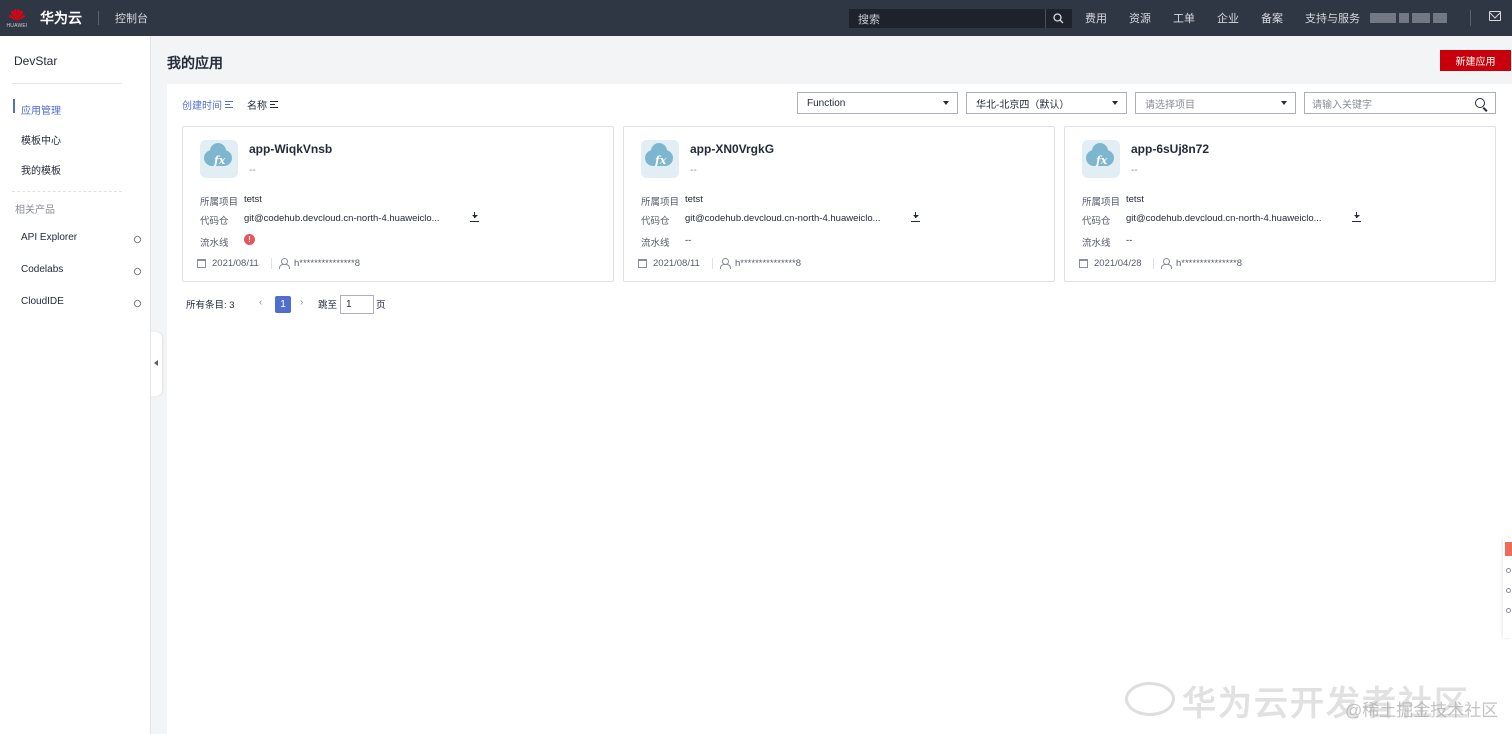  What do you see at coordinates (1508, 610) in the screenshot?
I see `top-icon` at bounding box center [1508, 610].